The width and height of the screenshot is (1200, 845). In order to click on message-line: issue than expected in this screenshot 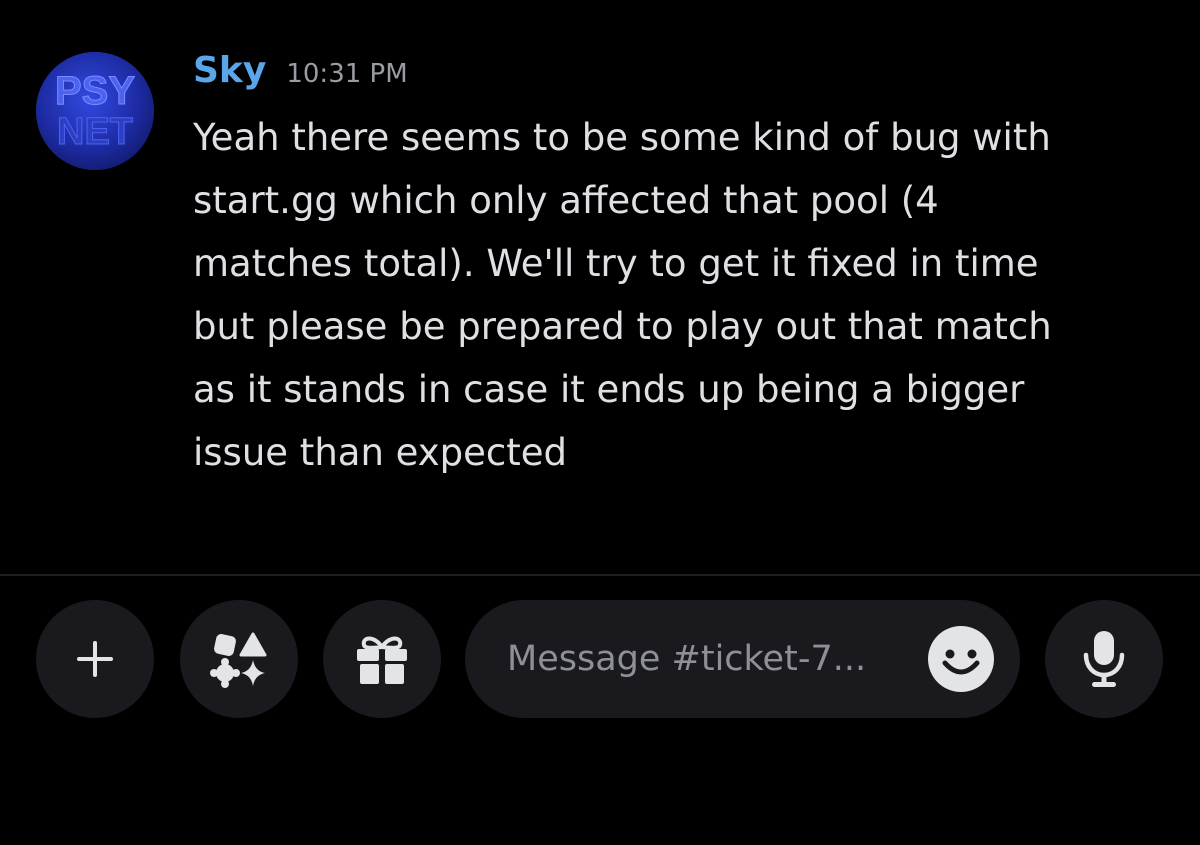, I will do `click(380, 452)`.